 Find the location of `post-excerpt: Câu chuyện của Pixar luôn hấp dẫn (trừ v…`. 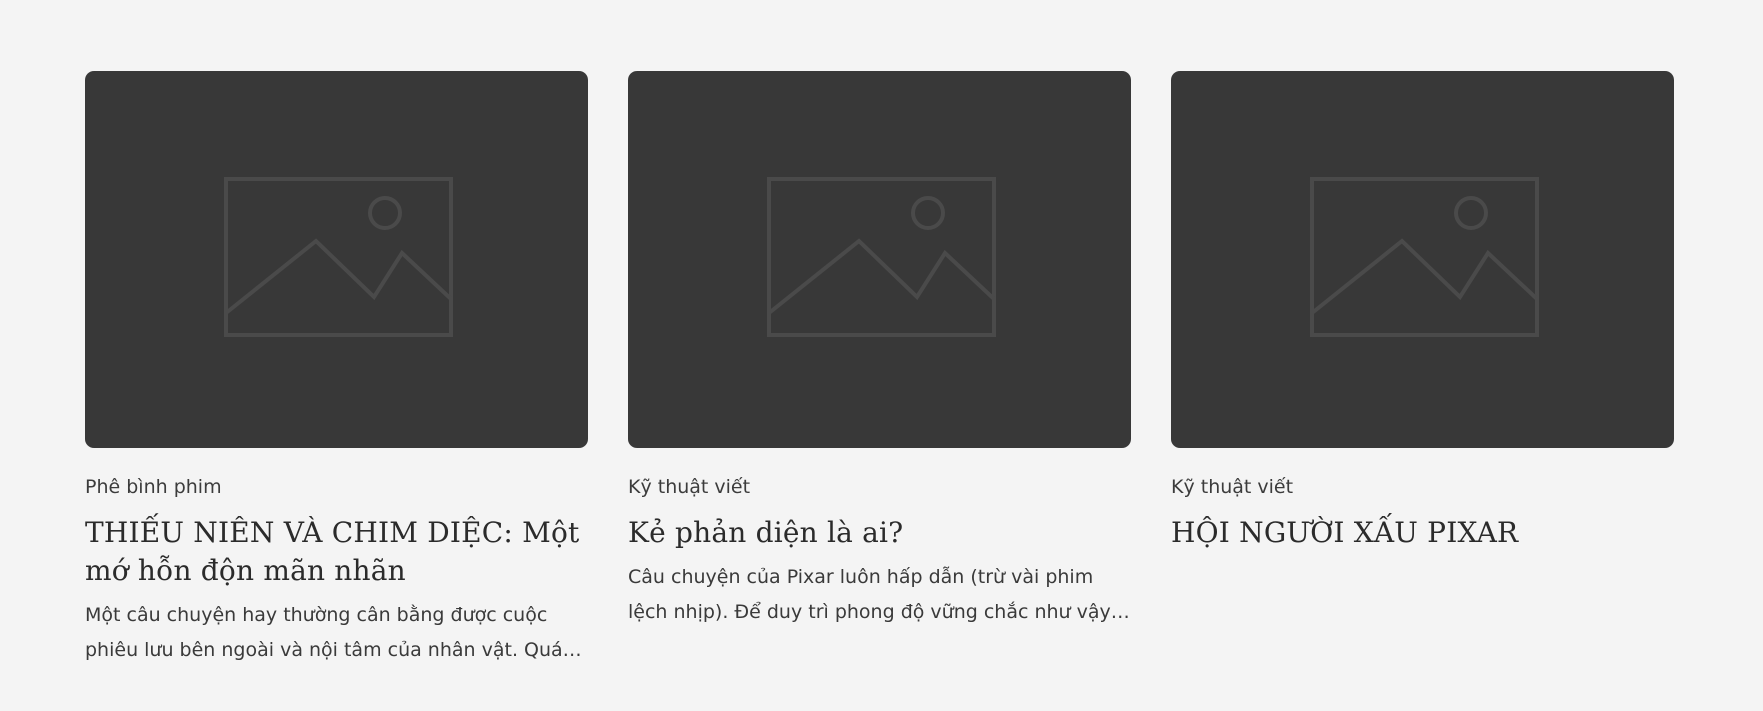

post-excerpt: Câu chuyện của Pixar luôn hấp dẫn (trừ v… is located at coordinates (872, 594).